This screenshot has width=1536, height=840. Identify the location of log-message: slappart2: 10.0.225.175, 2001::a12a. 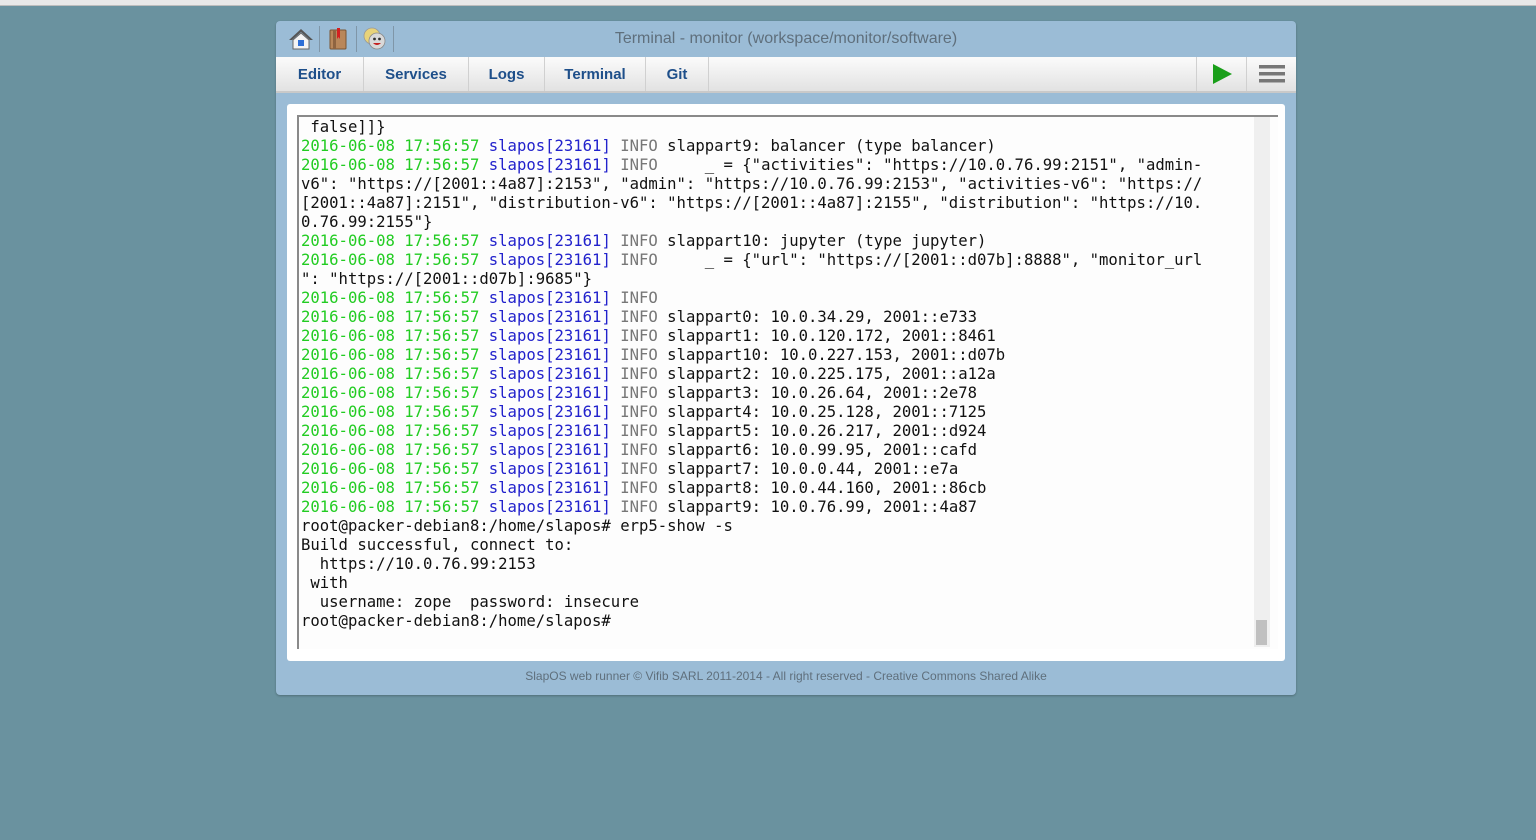
(826, 374).